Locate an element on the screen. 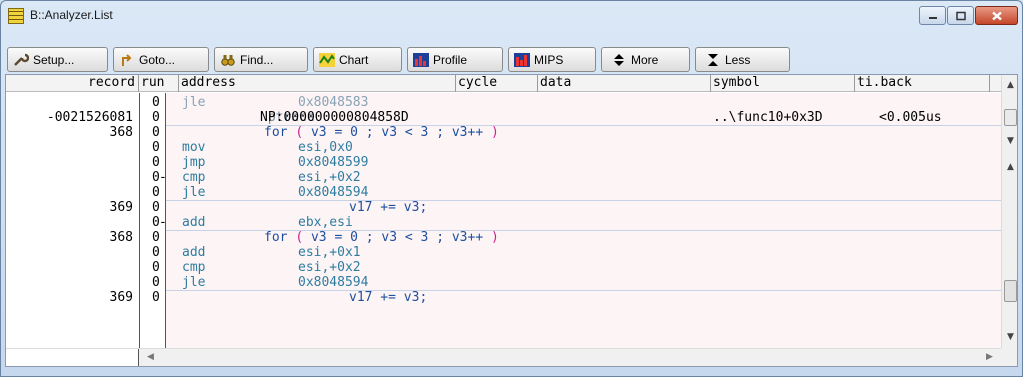  horizontal-scrollbar: ◀ ▶ is located at coordinates (503, 357).